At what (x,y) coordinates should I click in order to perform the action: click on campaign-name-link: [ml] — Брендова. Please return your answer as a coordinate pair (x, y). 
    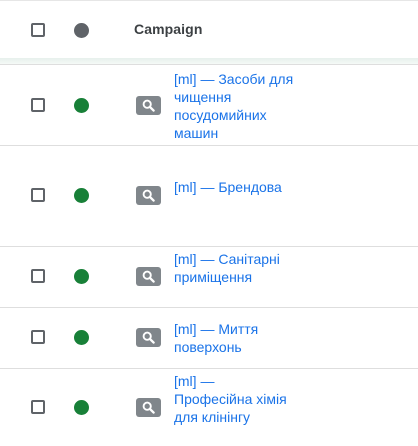
    Looking at the image, I should click on (234, 187).